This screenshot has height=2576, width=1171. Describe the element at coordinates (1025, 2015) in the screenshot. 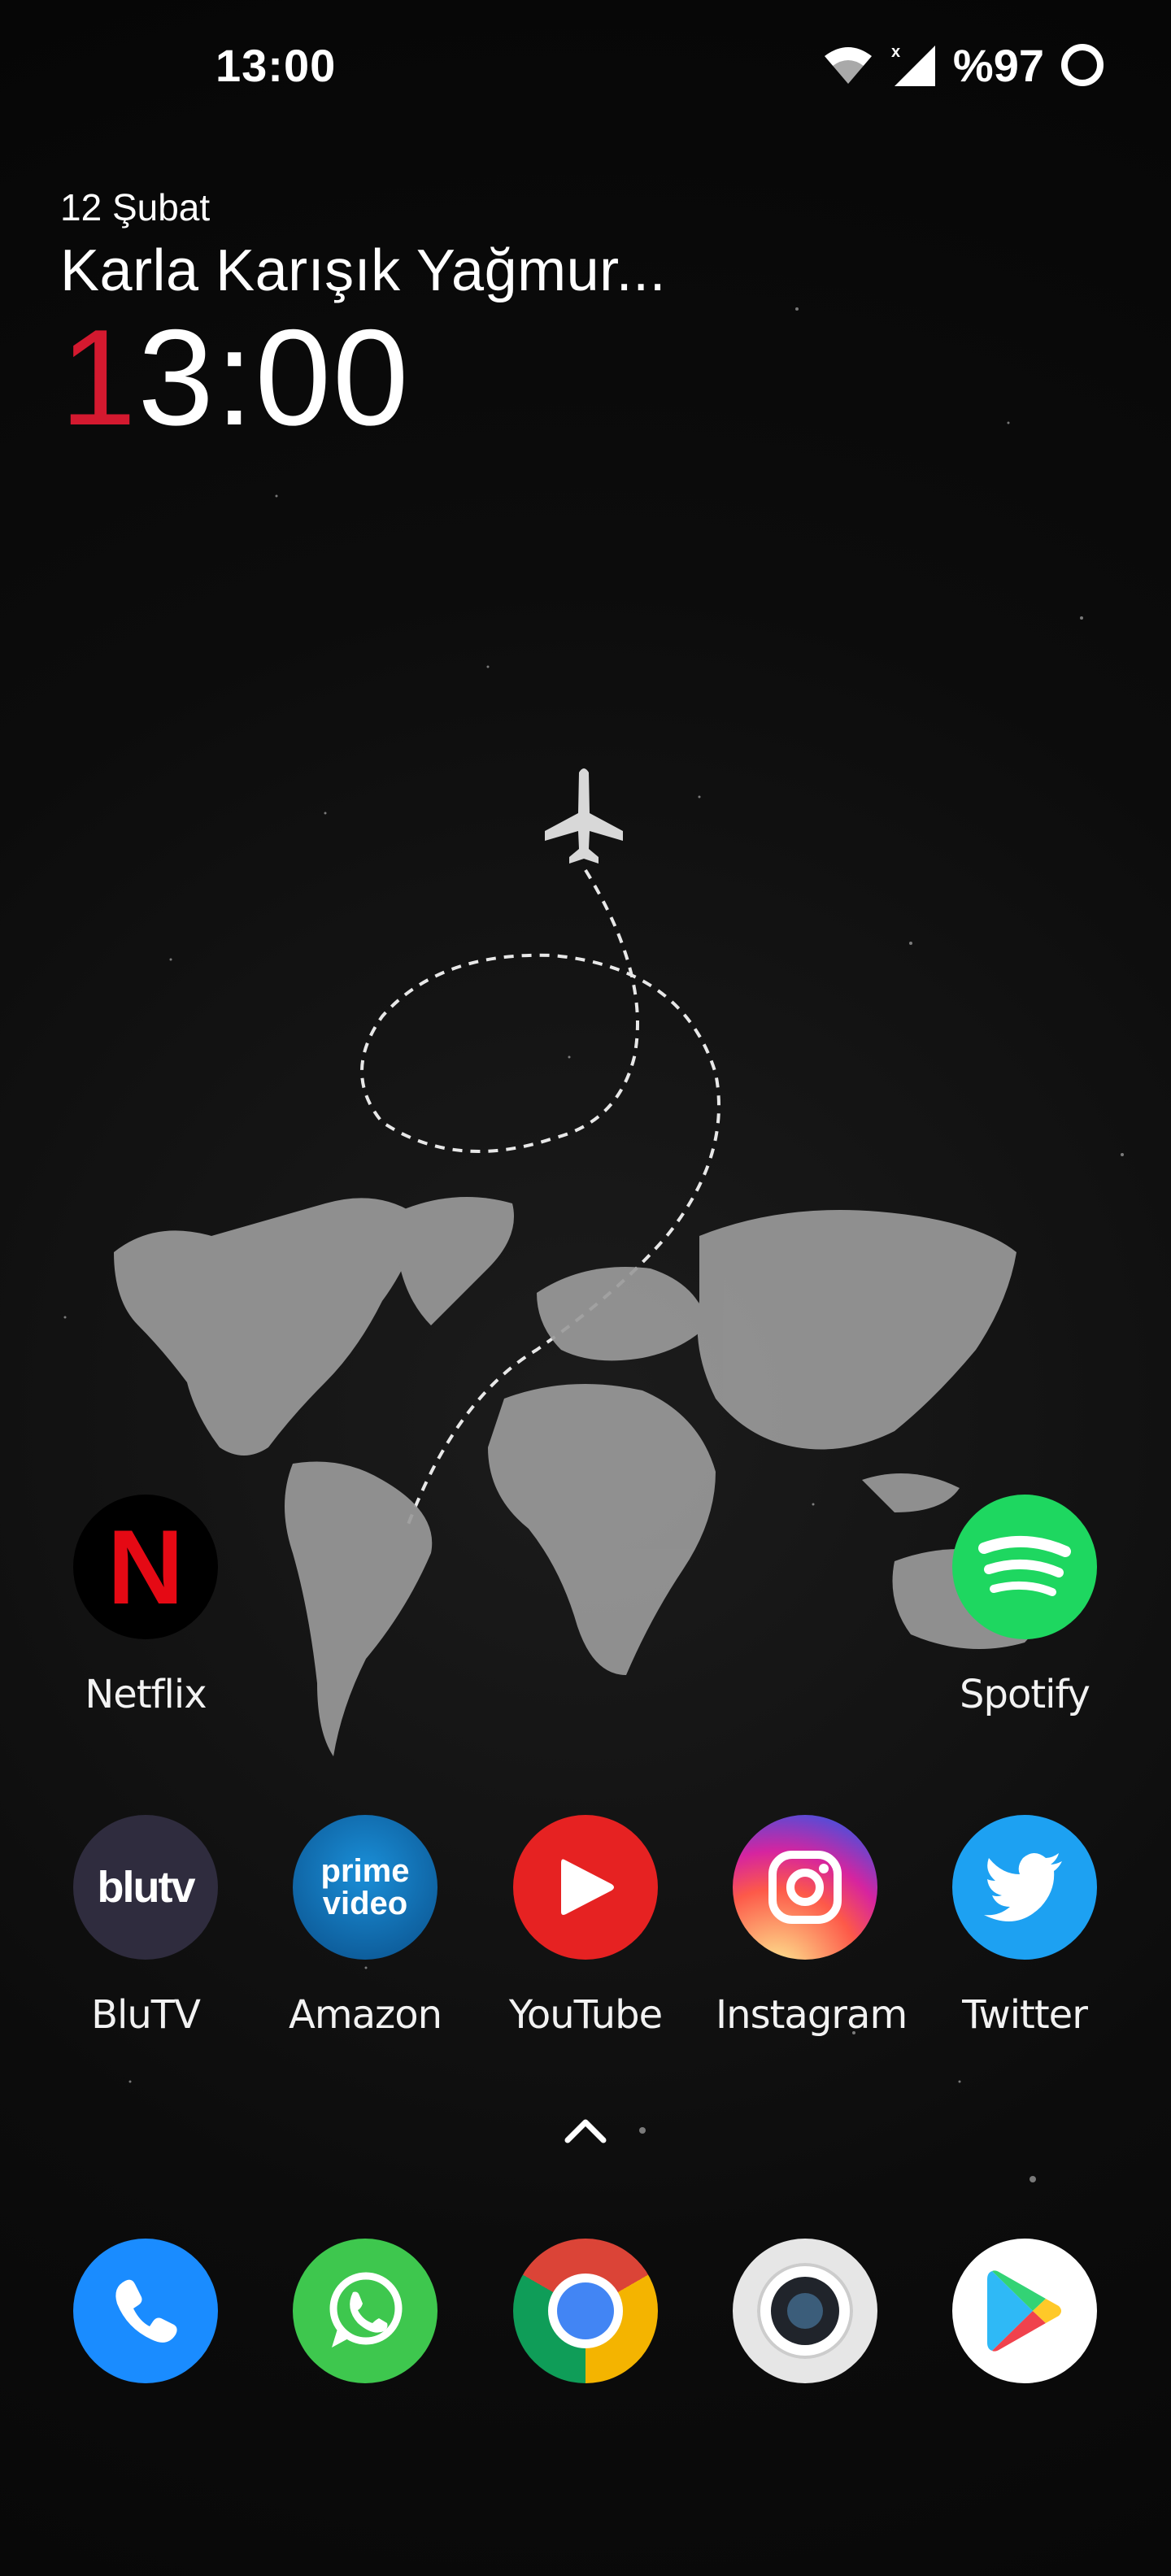

I see `app-label: Twitter` at that location.